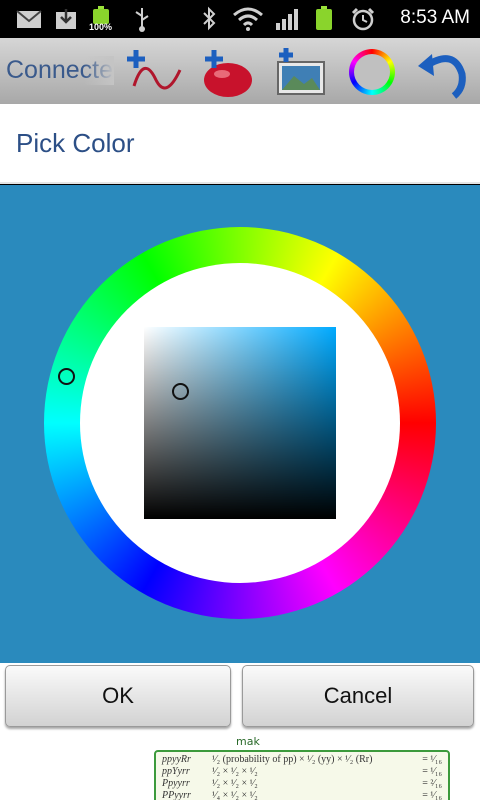 This screenshot has height=800, width=480. I want to click on color-ring-icon, so click(373, 72).